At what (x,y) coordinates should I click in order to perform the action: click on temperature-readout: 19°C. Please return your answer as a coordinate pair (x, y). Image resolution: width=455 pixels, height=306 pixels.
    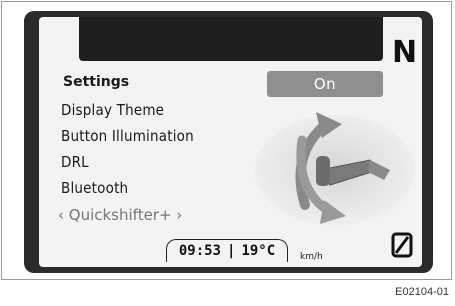
    Looking at the image, I should click on (258, 251).